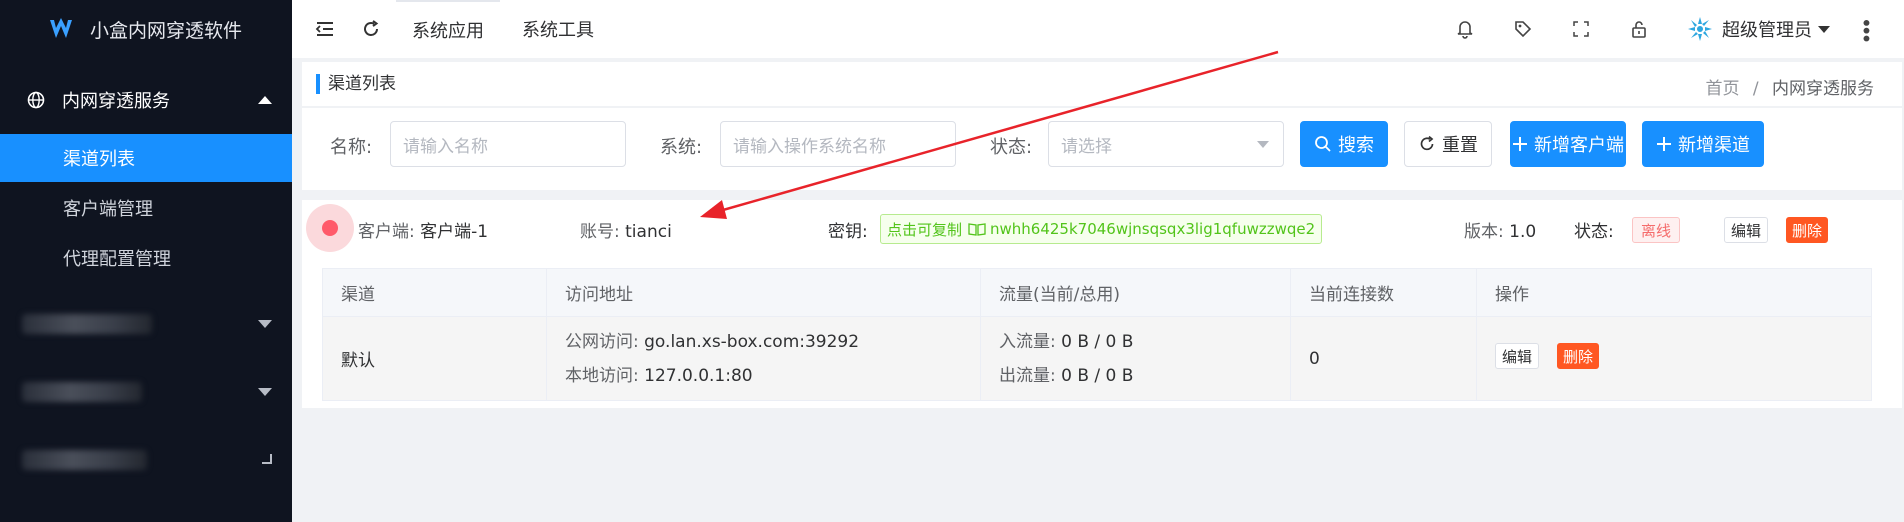  What do you see at coordinates (99, 159) in the screenshot?
I see `sidebar-item-label: 渠道列表` at bounding box center [99, 159].